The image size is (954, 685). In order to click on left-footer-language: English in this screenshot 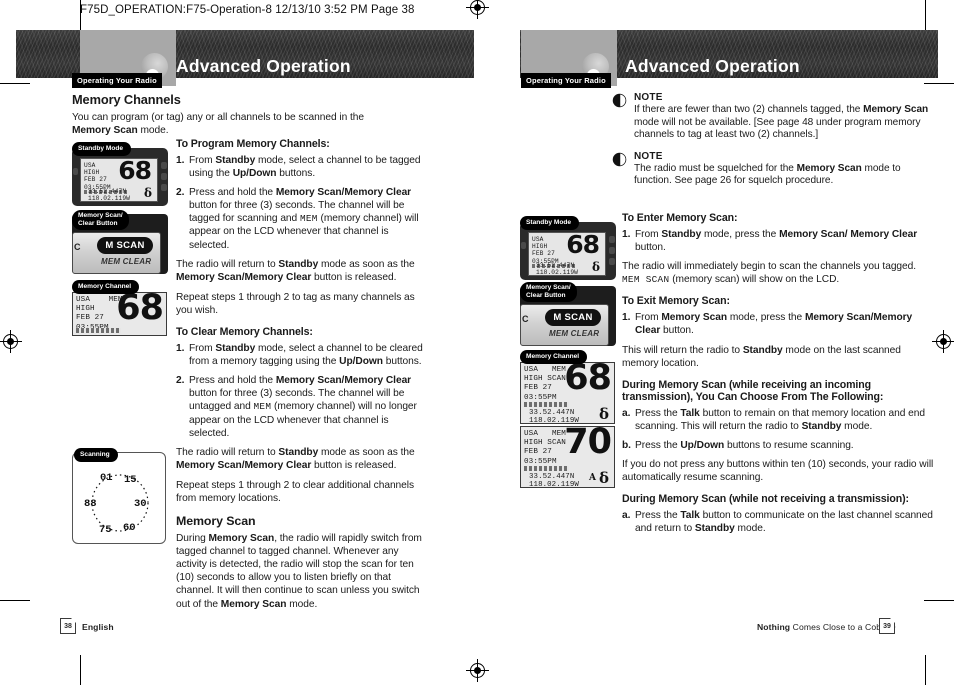, I will do `click(98, 627)`.